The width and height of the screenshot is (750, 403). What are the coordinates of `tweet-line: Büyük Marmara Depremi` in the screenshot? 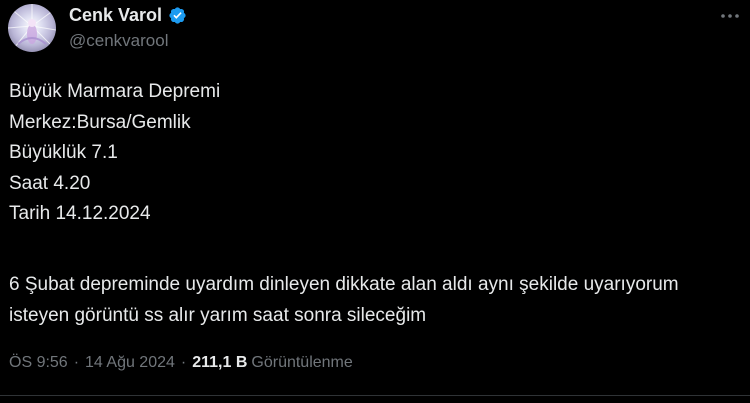 It's located at (115, 91).